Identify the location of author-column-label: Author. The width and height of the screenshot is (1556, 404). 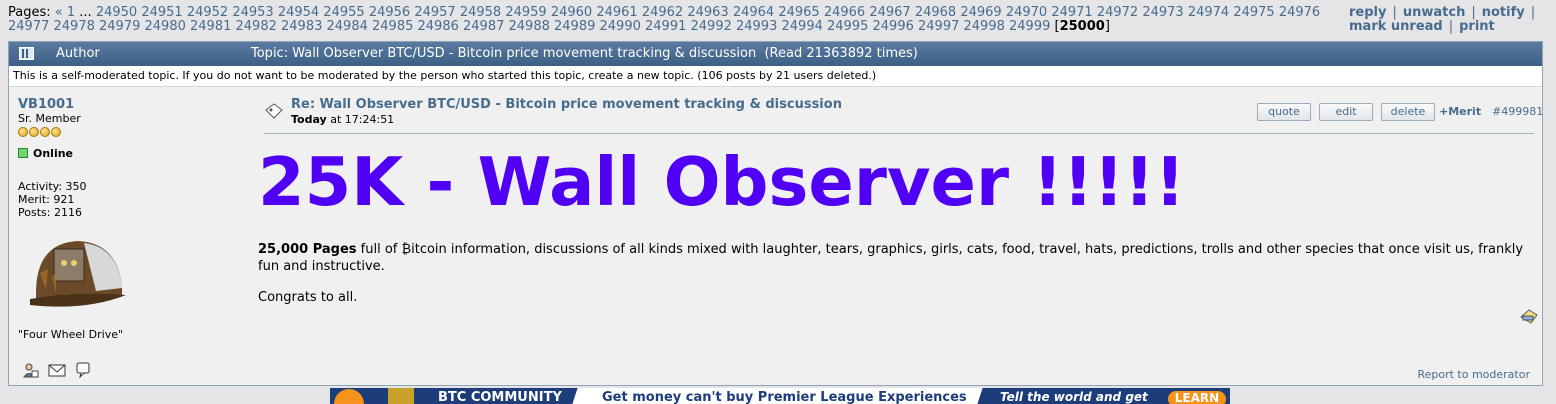
(78, 53).